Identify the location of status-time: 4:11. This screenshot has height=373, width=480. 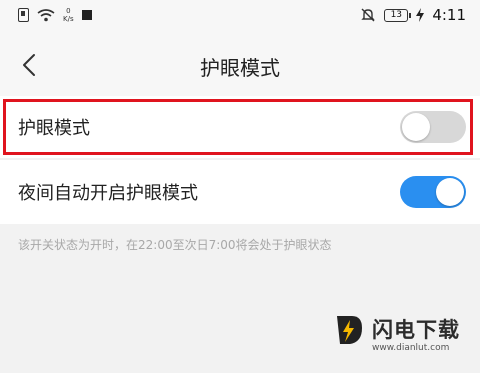
(449, 15).